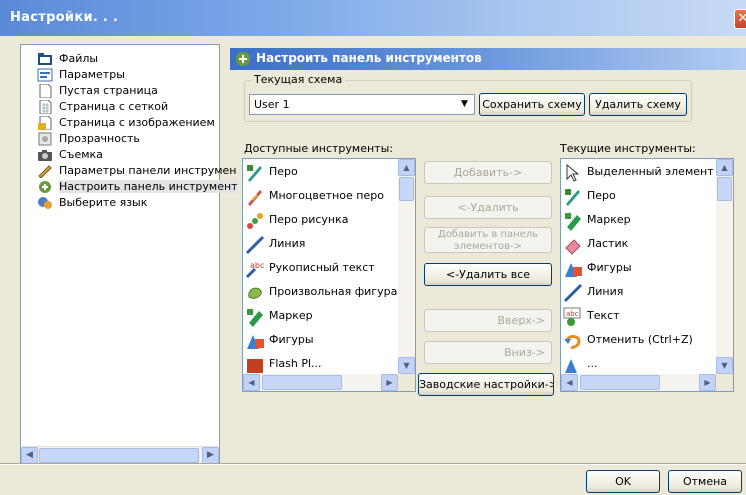 The image size is (746, 495). Describe the element at coordinates (45, 171) in the screenshot. I see `toolbar-settings-icon` at that location.